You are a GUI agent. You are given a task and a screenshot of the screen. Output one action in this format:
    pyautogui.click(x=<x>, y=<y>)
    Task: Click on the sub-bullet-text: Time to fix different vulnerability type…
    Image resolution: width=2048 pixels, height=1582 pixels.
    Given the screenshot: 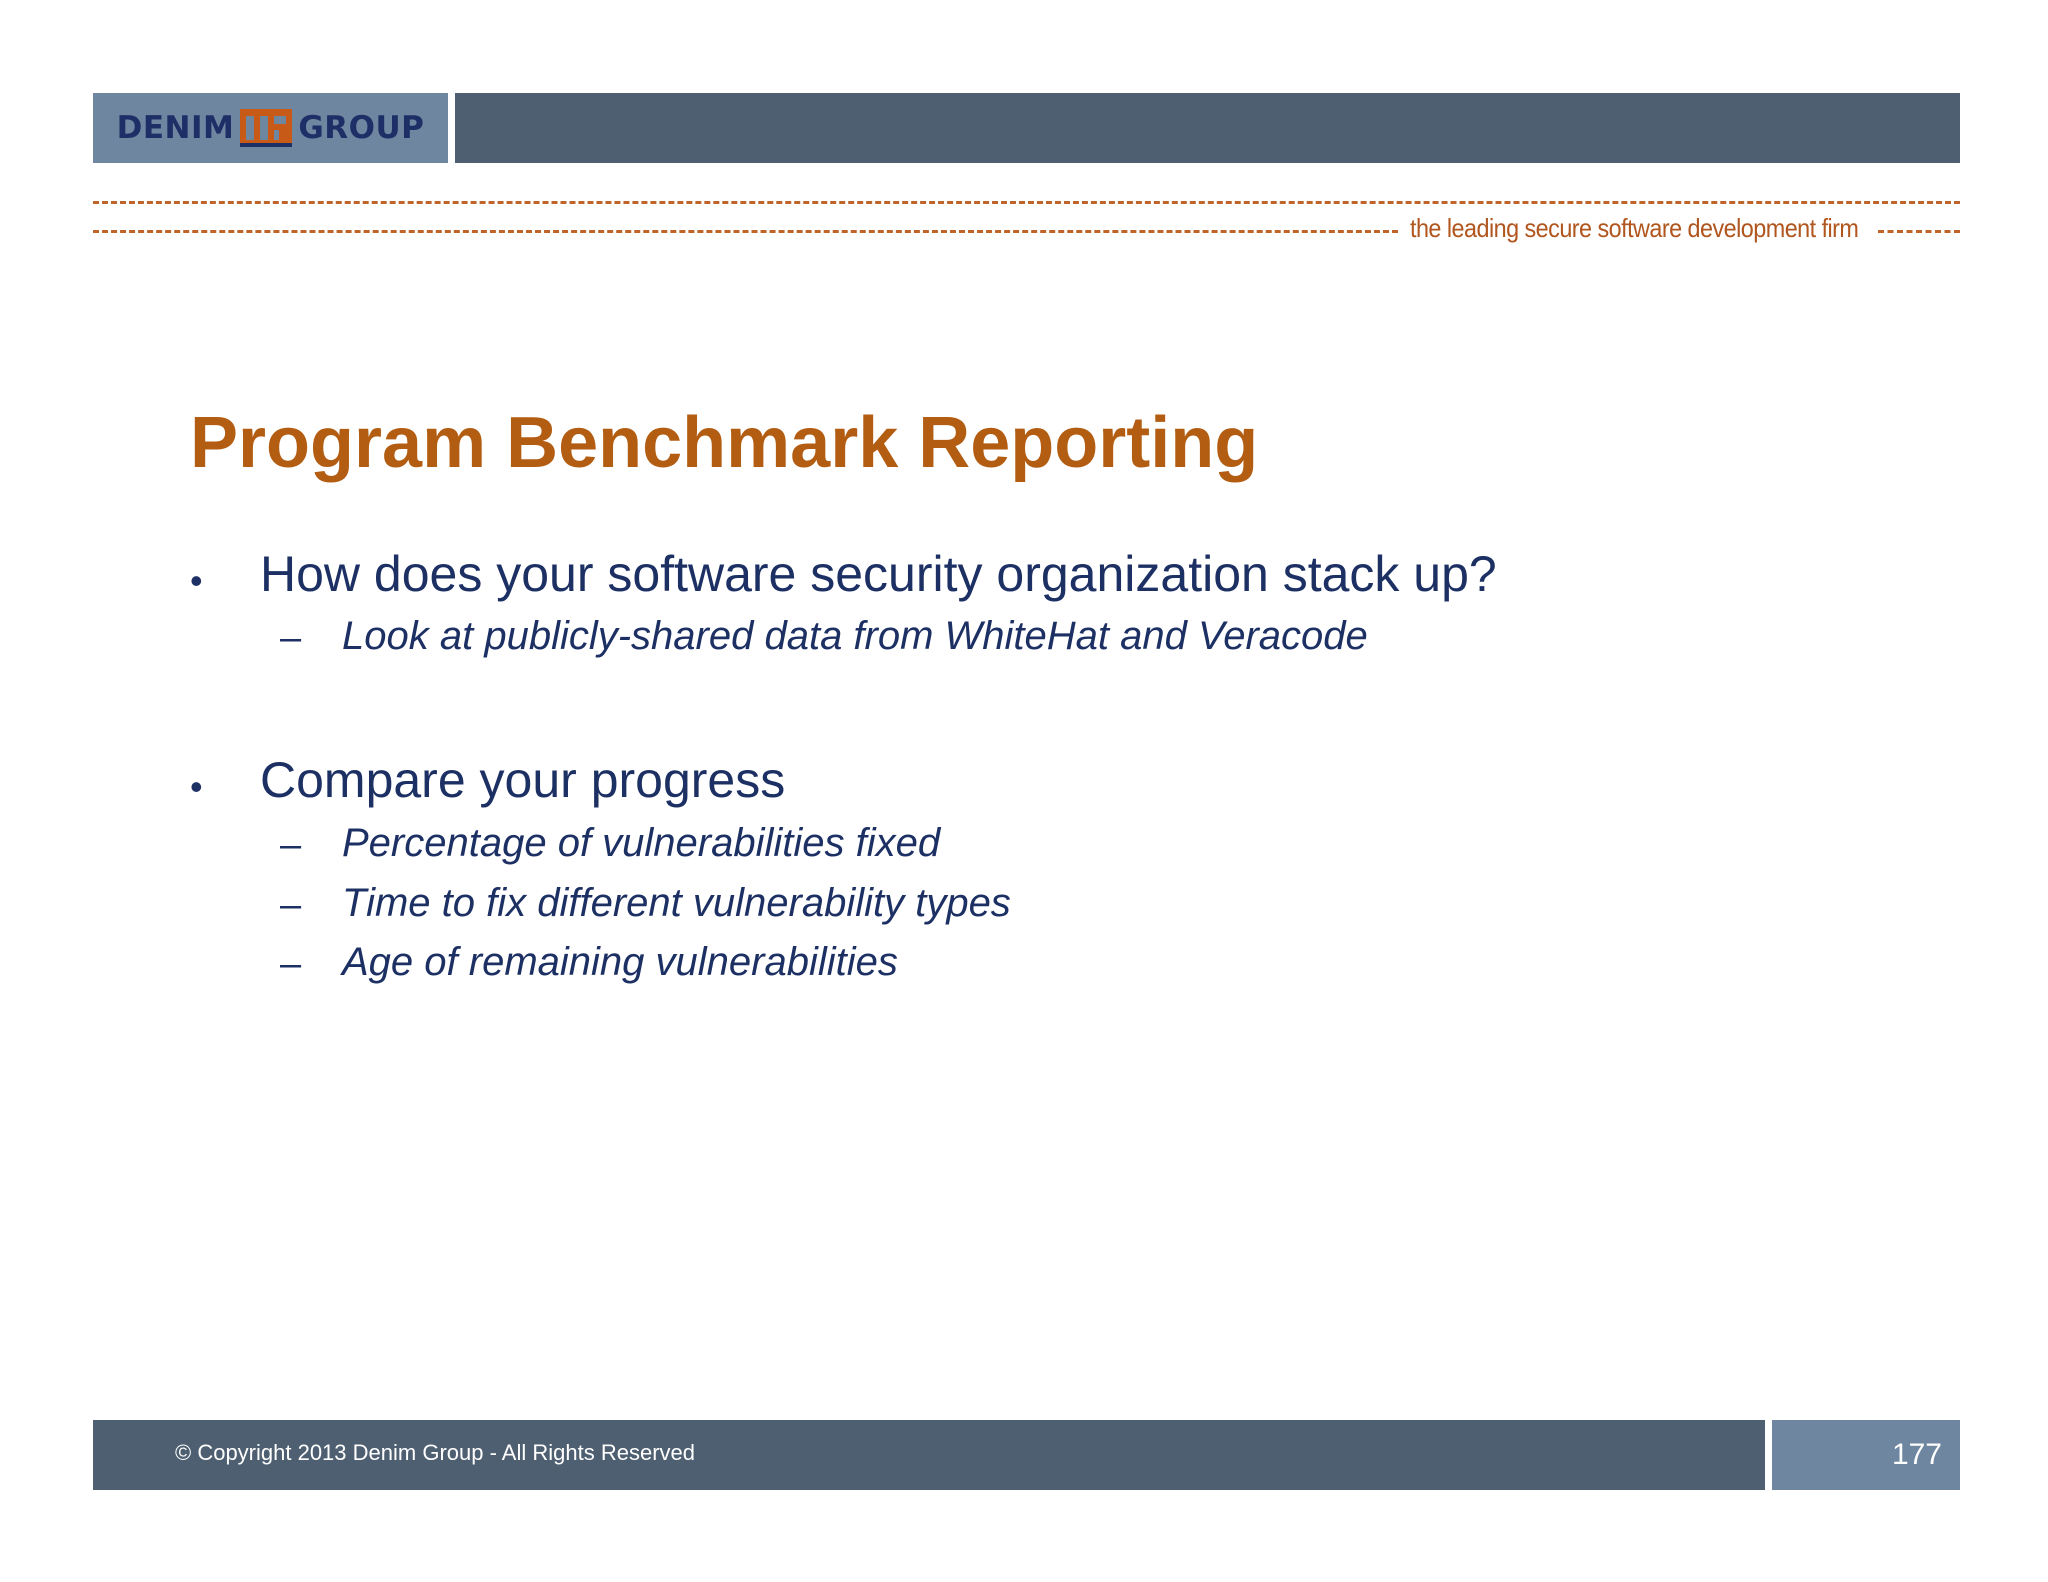 What is the action you would take?
    pyautogui.click(x=676, y=903)
    